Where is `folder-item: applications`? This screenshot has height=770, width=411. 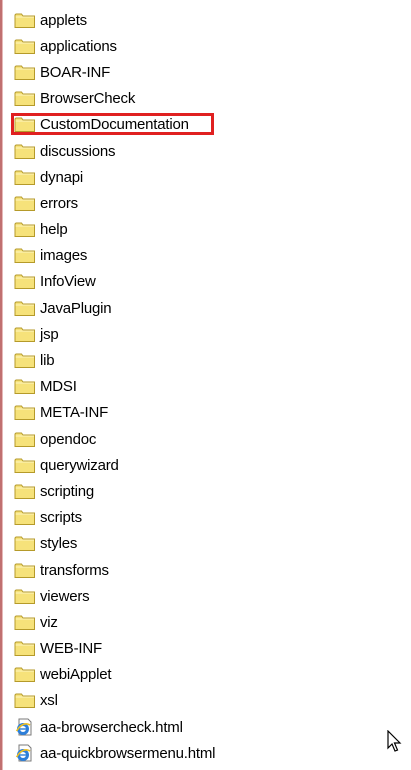
folder-item: applications is located at coordinates (114, 46).